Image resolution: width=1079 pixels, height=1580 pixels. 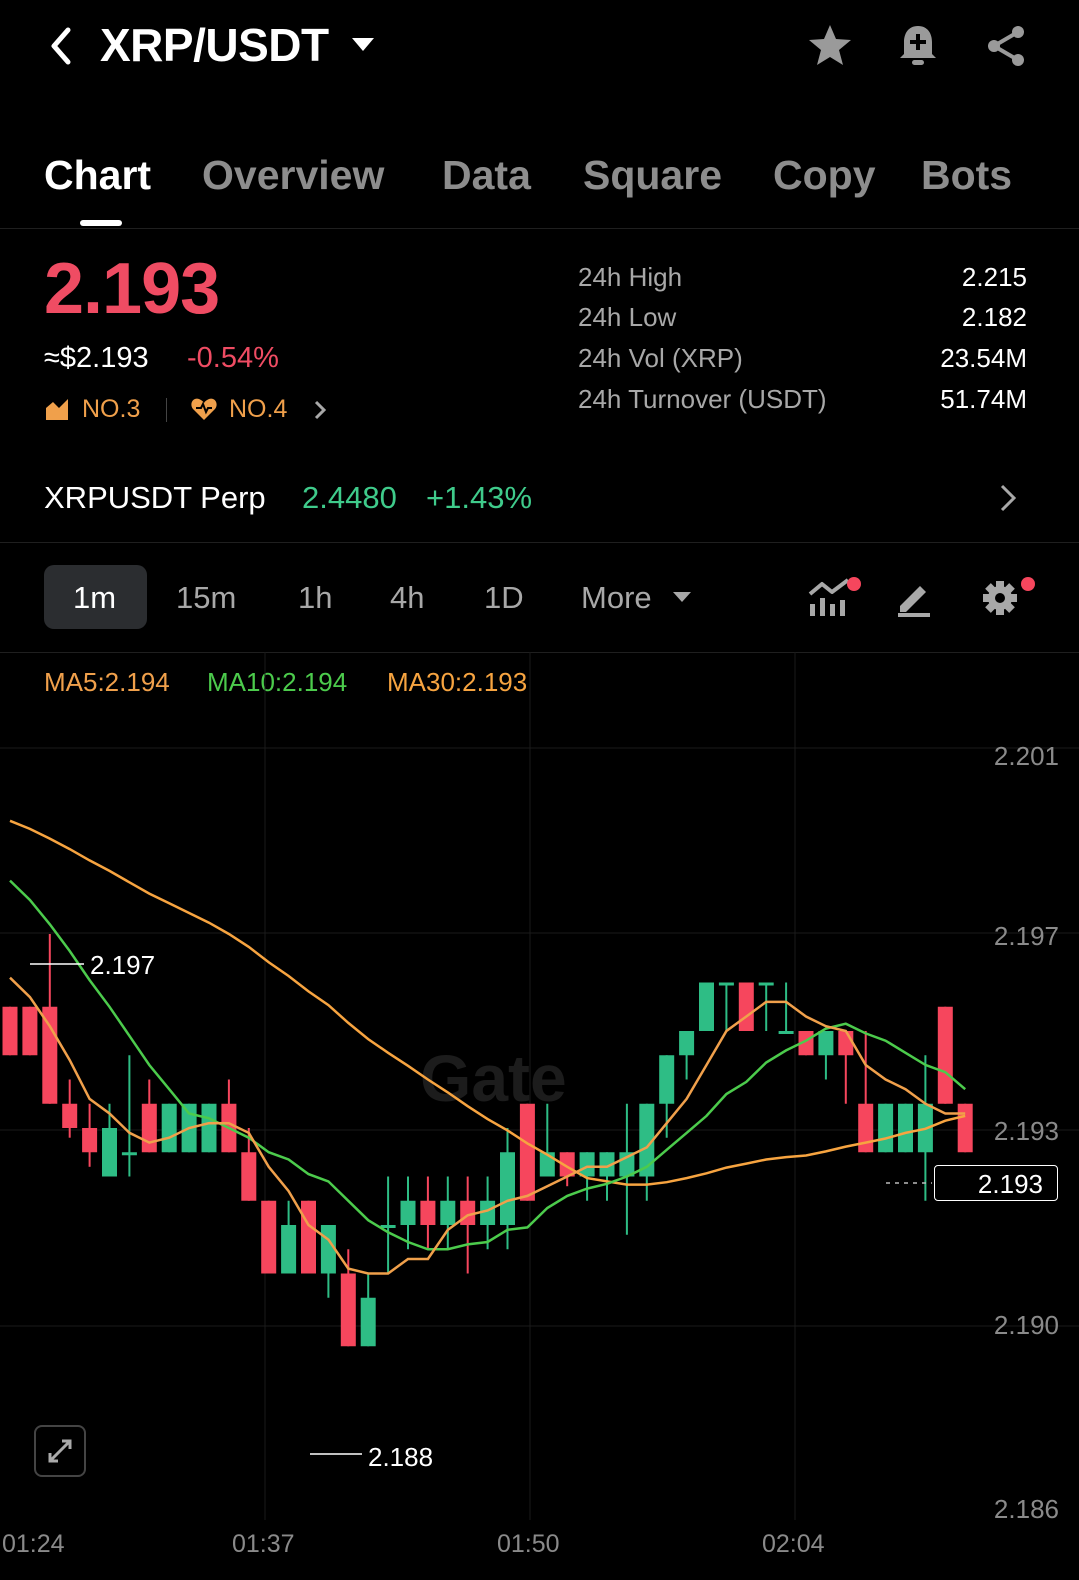 I want to click on interval-1m: 1m, so click(x=94, y=598).